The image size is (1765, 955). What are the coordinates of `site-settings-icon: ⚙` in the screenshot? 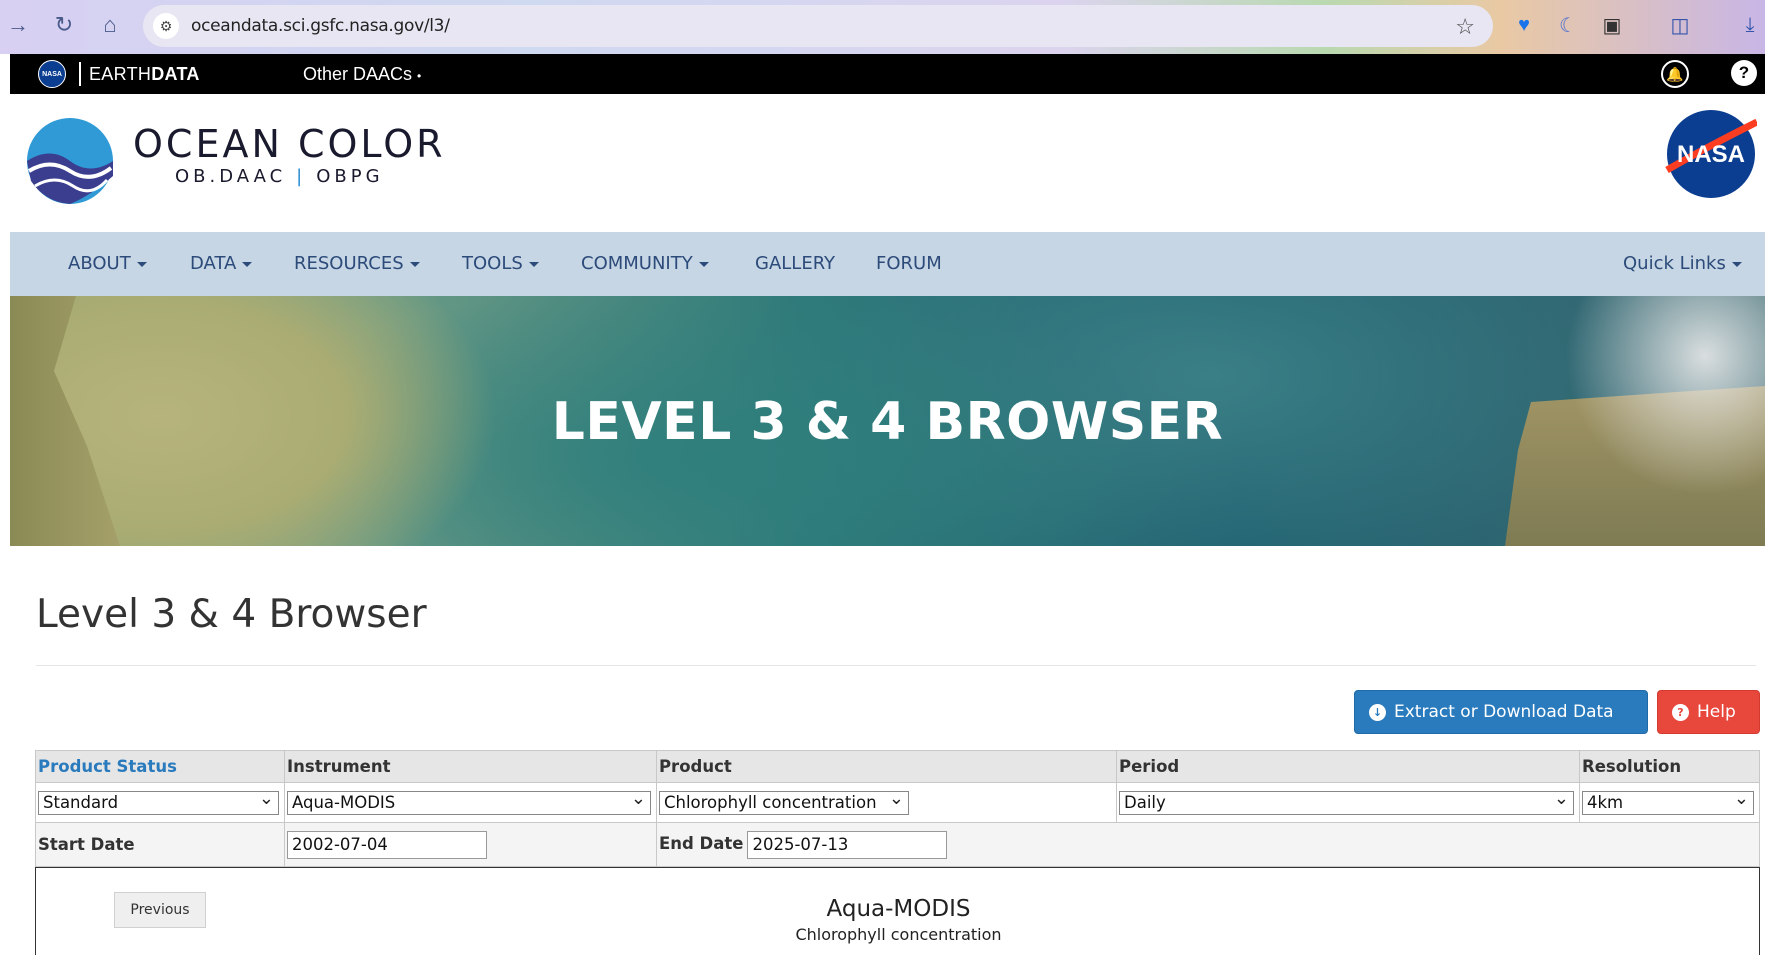 It's located at (166, 26).